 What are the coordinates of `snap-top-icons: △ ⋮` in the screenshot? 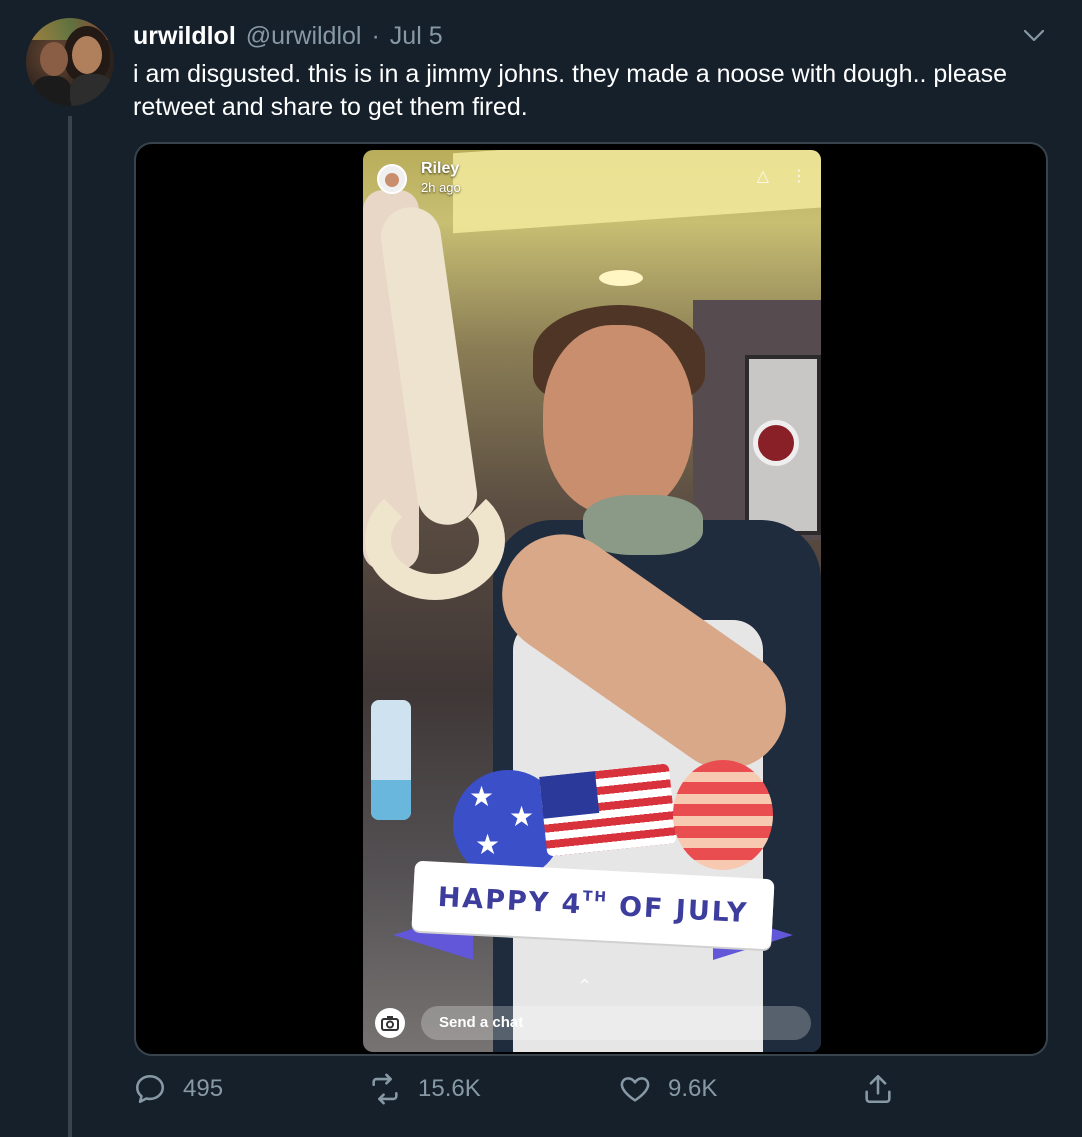 It's located at (782, 176).